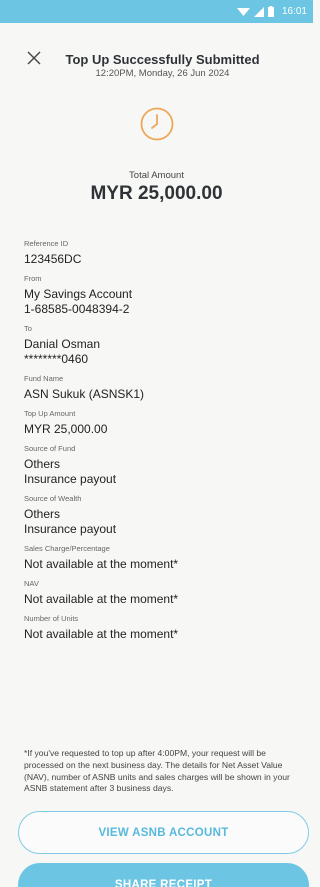  Describe the element at coordinates (62, 344) in the screenshot. I see `field-value-line: Danial Osman` at that location.